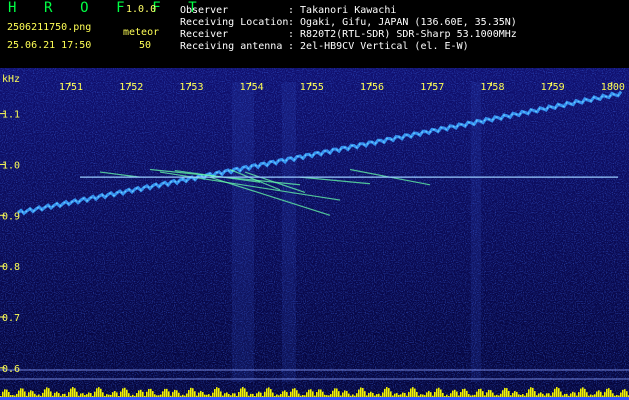 Image resolution: width=629 pixels, height=400 pixels. What do you see at coordinates (252, 87) in the screenshot?
I see `x-tick-label: 1754` at bounding box center [252, 87].